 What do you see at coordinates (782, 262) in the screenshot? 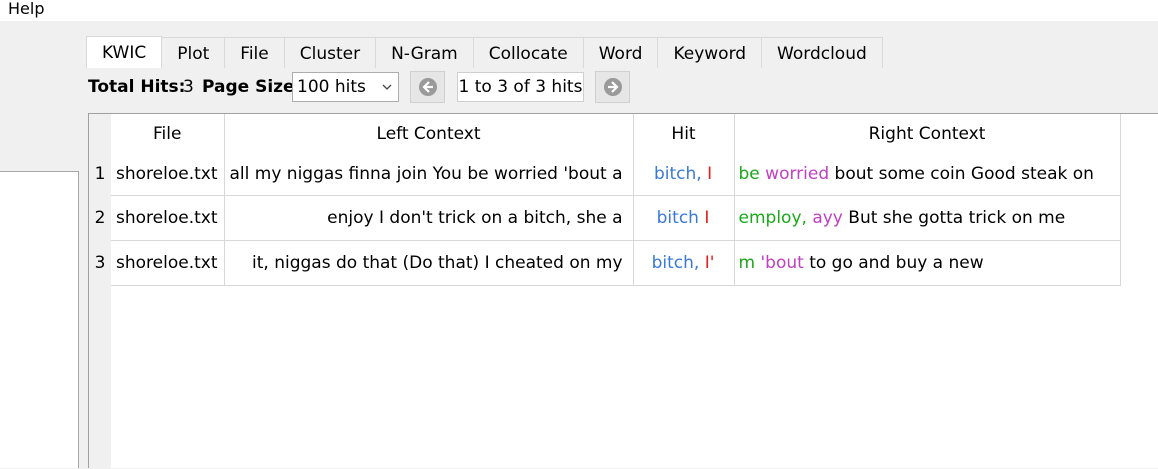
I see `right-word-second: 'bout` at bounding box center [782, 262].